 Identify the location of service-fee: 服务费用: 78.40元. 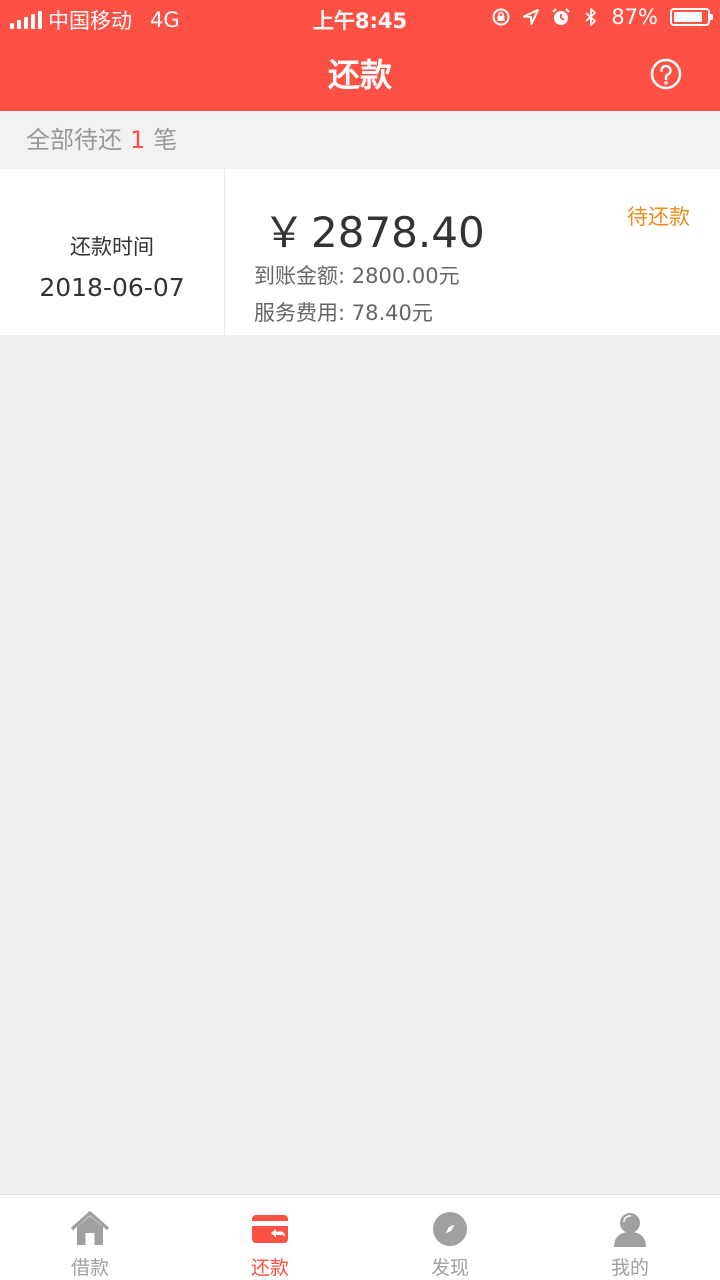
(343, 313).